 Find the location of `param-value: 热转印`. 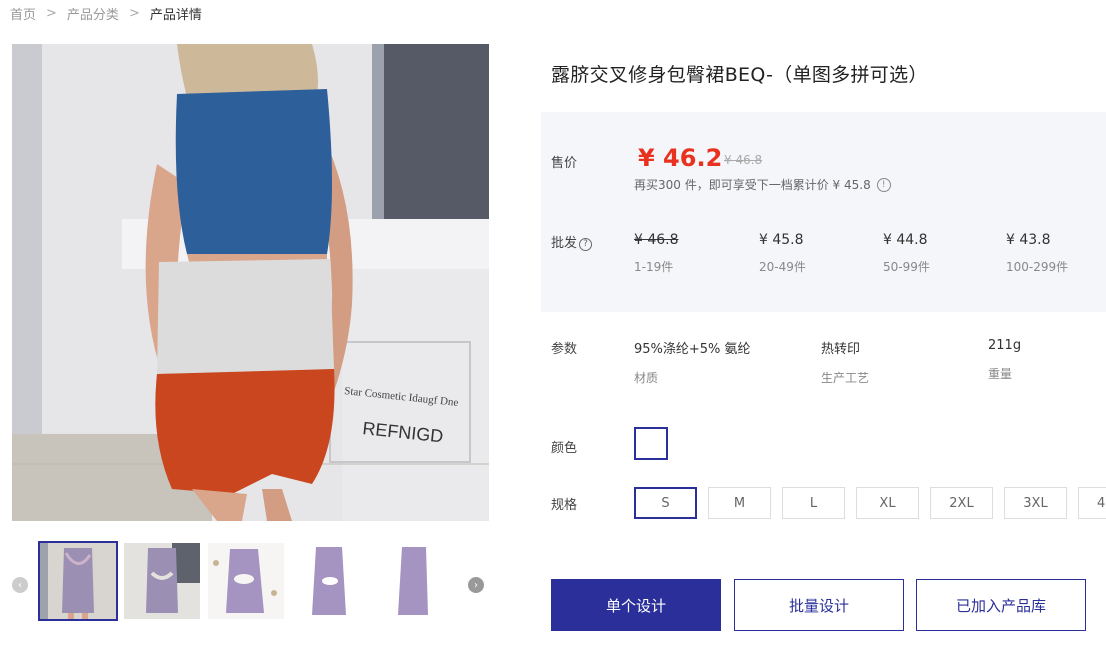

param-value: 热转印 is located at coordinates (841, 349).